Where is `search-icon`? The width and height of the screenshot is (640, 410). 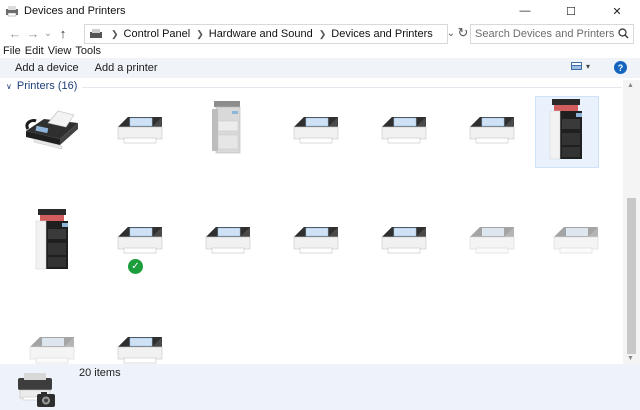 search-icon is located at coordinates (623, 33).